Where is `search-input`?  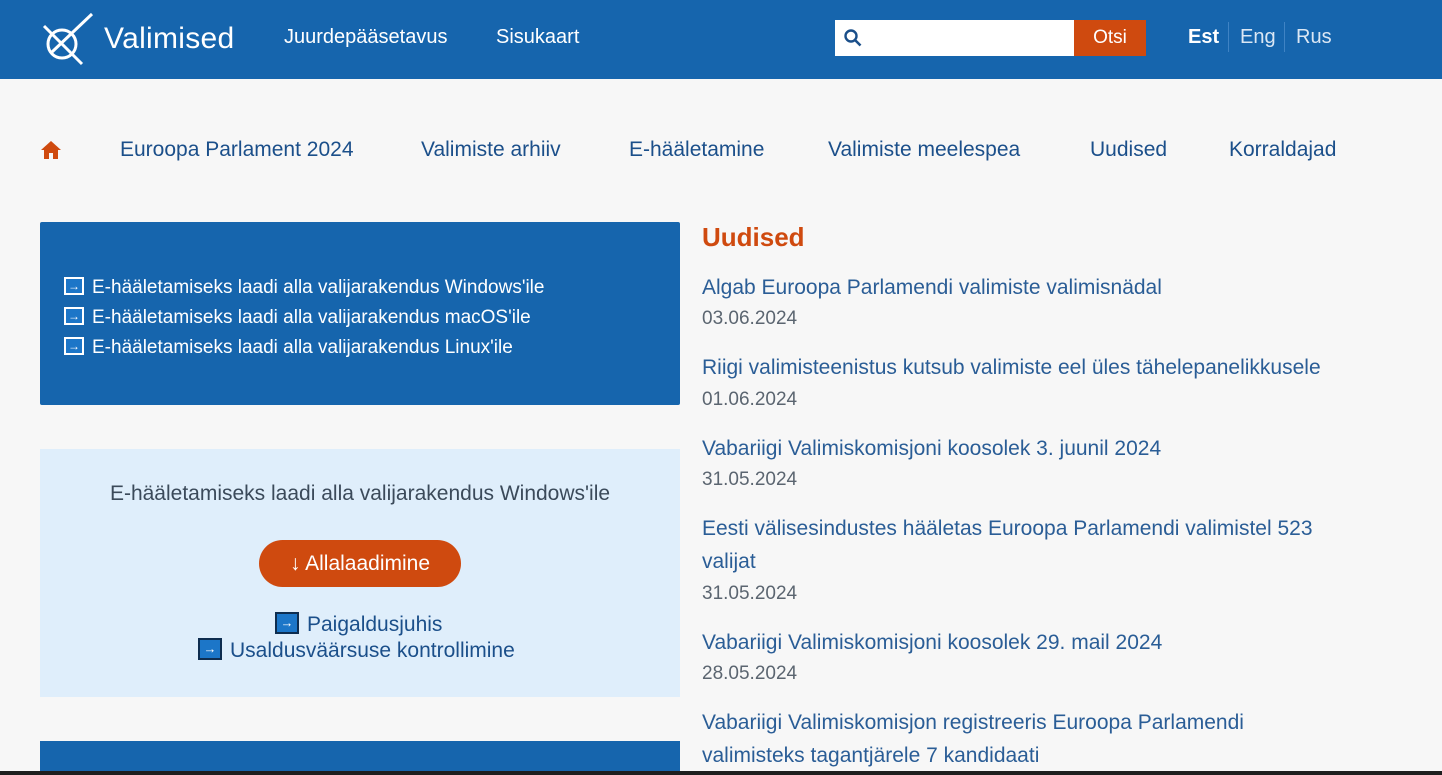 search-input is located at coordinates (968, 38).